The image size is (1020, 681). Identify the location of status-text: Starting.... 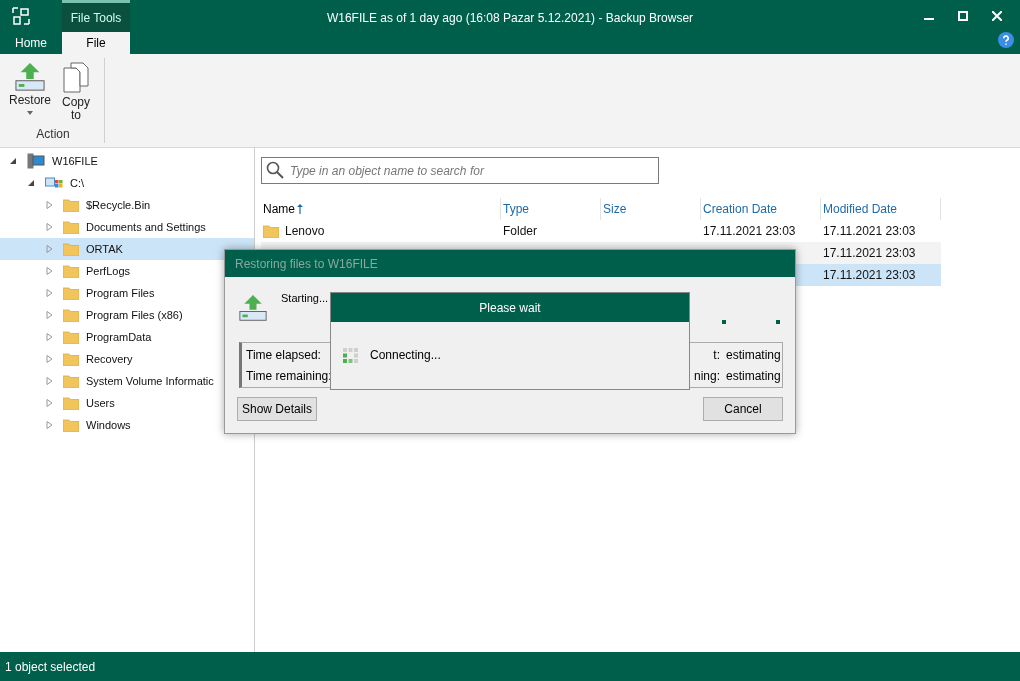
(305, 298).